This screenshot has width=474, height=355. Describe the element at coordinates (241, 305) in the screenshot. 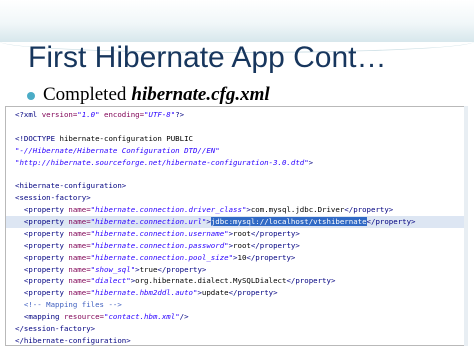

I see `code-line: <!-- Mapping files -->` at that location.